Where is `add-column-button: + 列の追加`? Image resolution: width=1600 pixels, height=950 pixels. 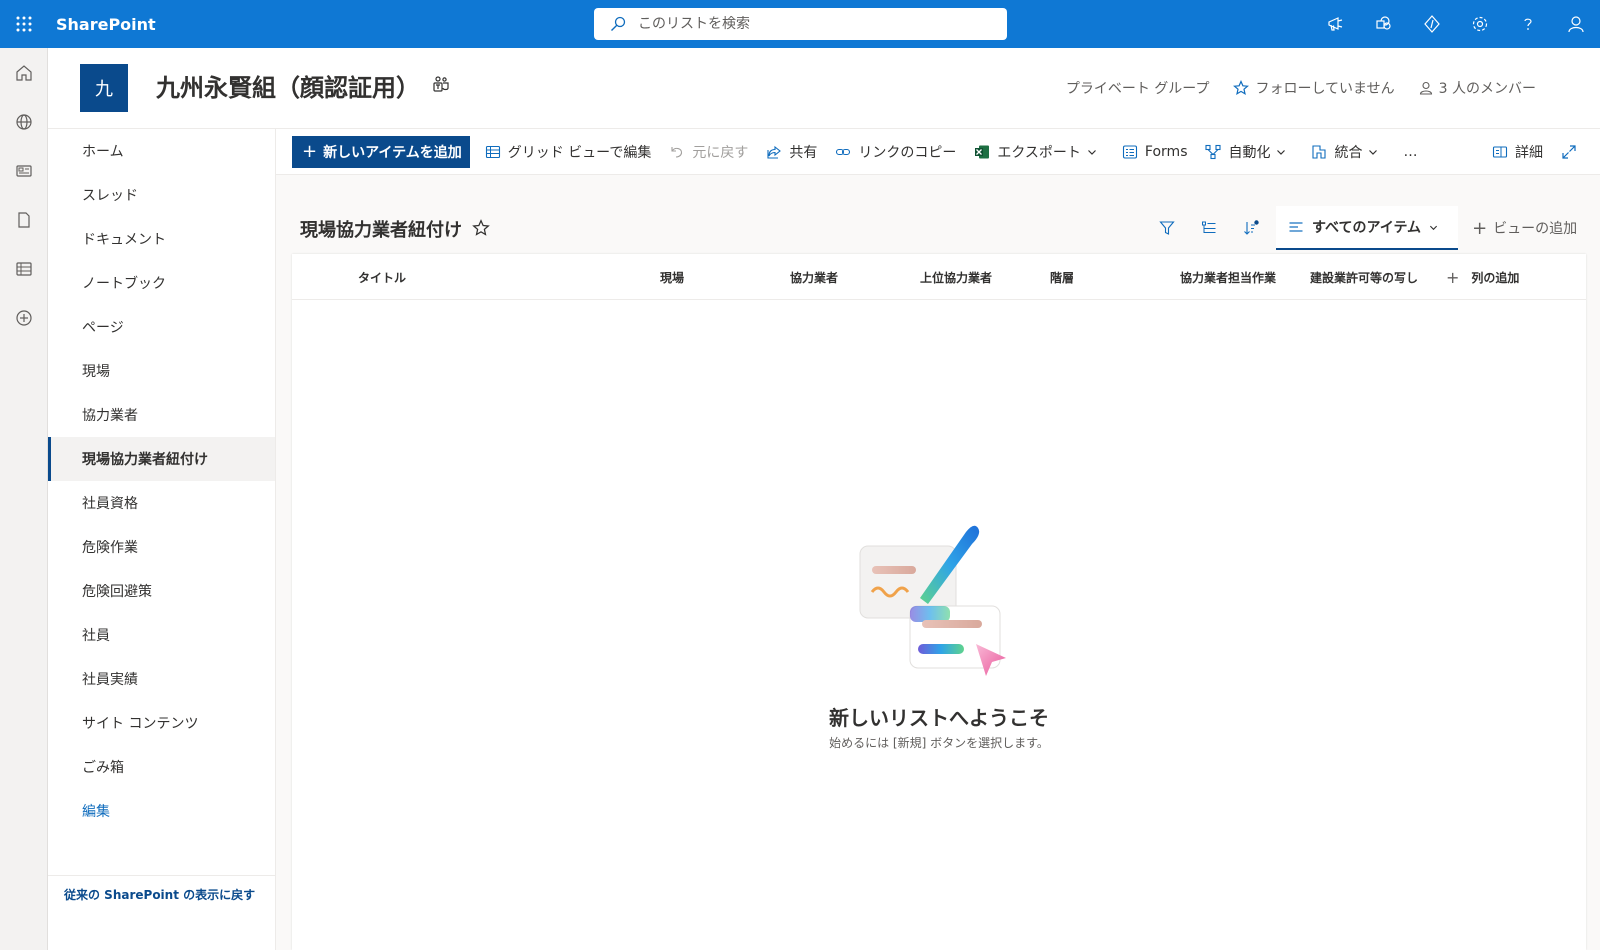
add-column-button: + 列の追加 is located at coordinates (1482, 277).